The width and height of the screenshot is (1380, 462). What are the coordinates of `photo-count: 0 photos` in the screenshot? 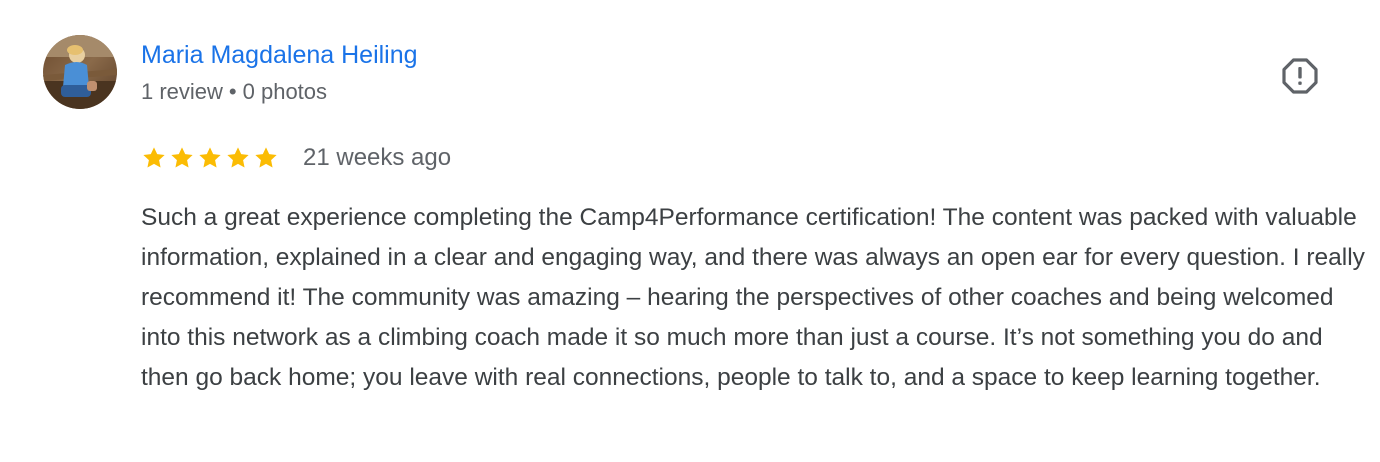 It's located at (285, 91).